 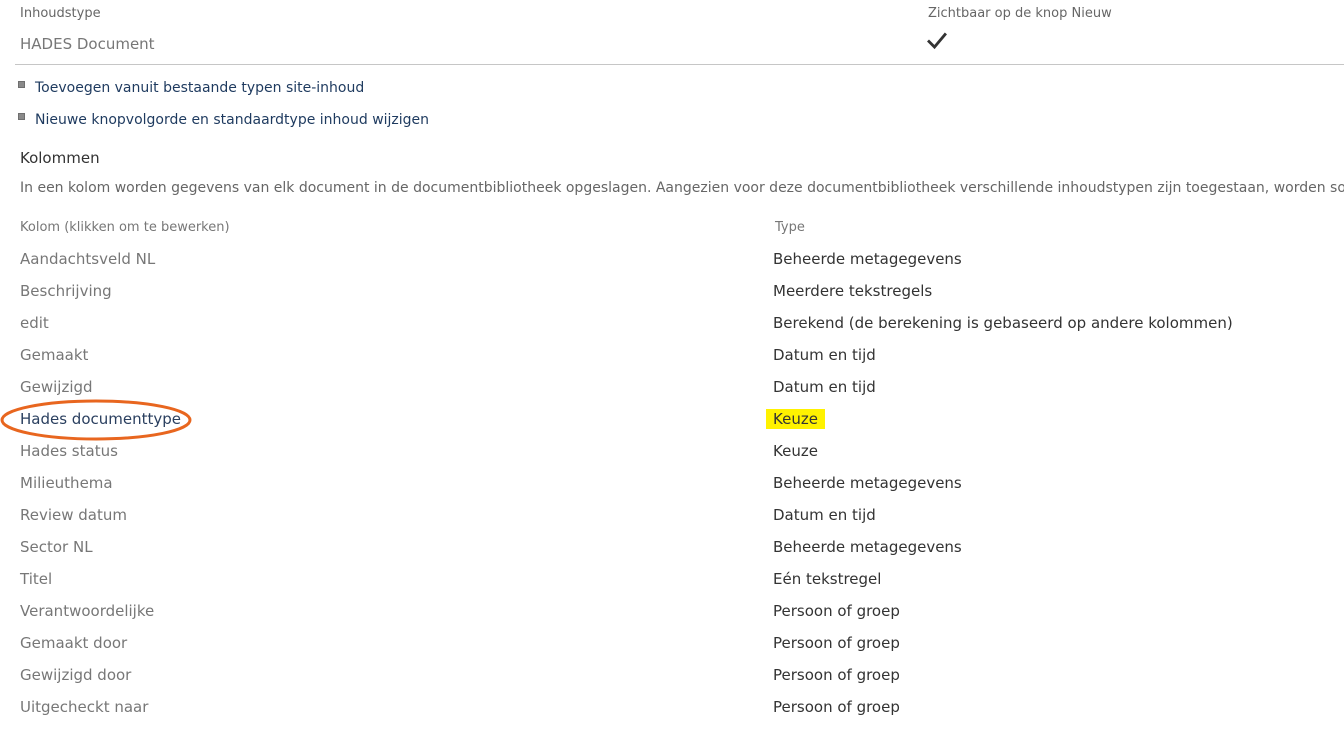 What do you see at coordinates (69, 451) in the screenshot?
I see `column-name-link: Hades status` at bounding box center [69, 451].